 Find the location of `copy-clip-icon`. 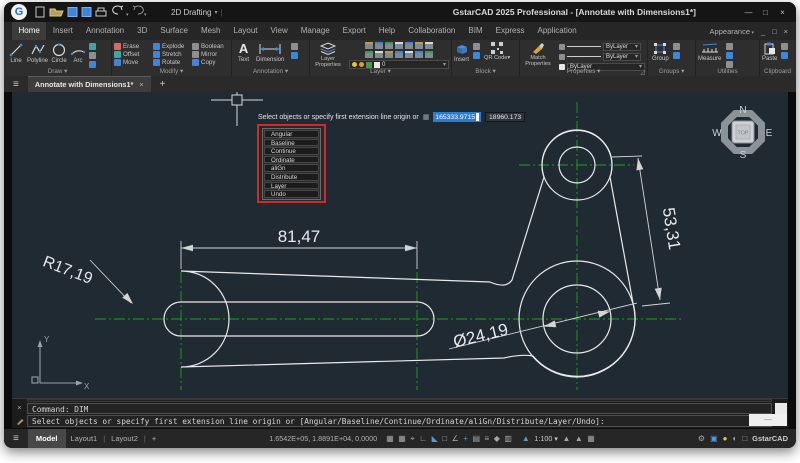

copy-clip-icon is located at coordinates (785, 55).